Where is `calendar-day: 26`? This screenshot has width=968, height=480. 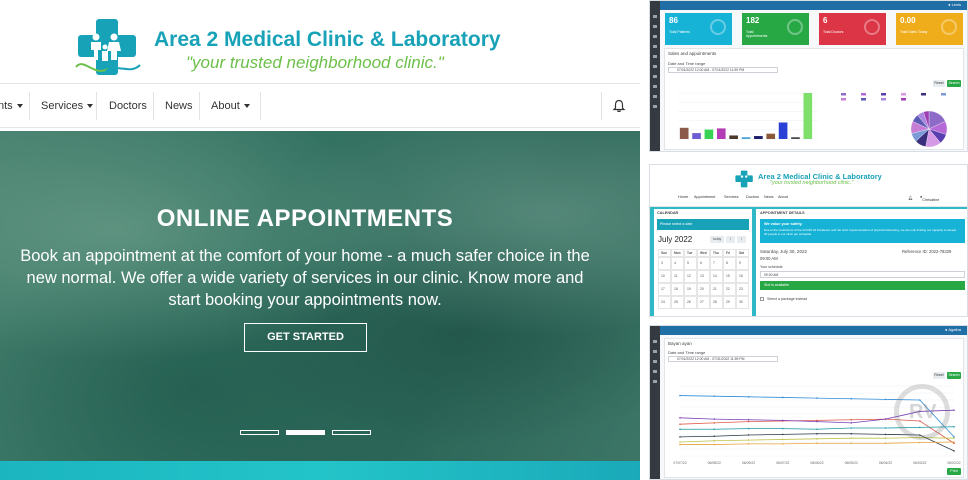 calendar-day: 26 is located at coordinates (690, 302).